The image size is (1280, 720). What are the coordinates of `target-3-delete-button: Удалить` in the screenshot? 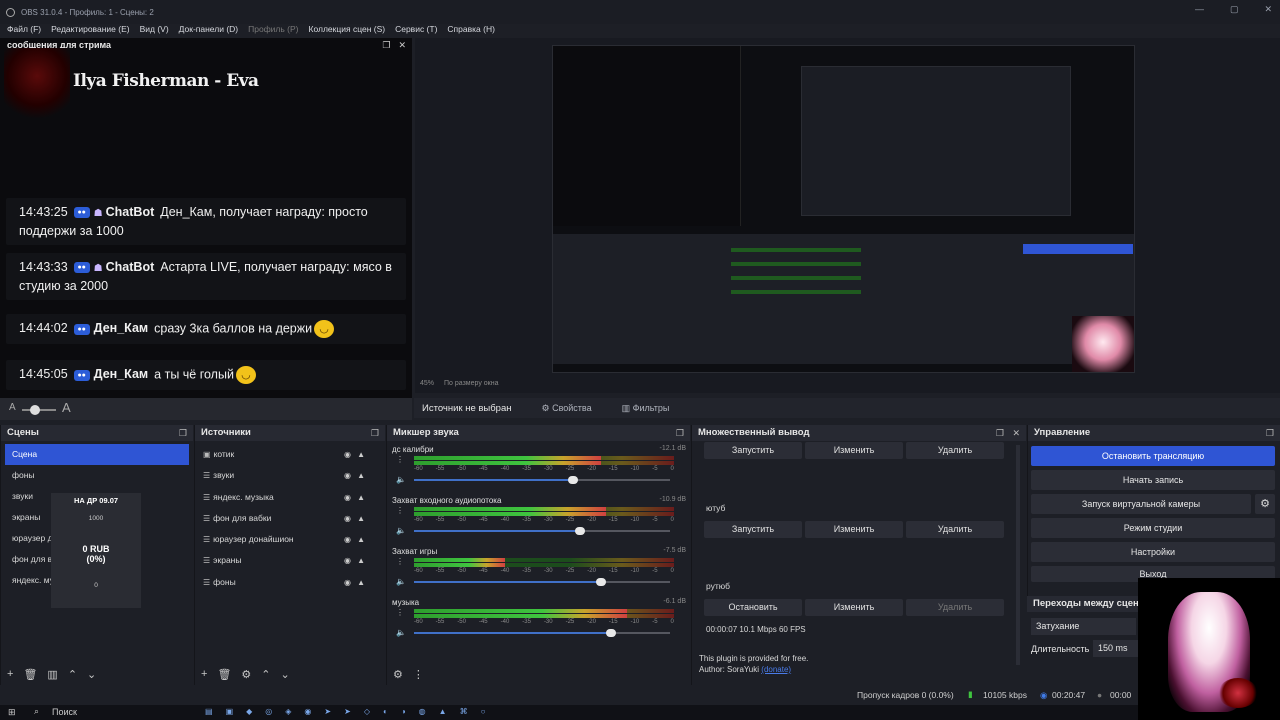 It's located at (955, 607).